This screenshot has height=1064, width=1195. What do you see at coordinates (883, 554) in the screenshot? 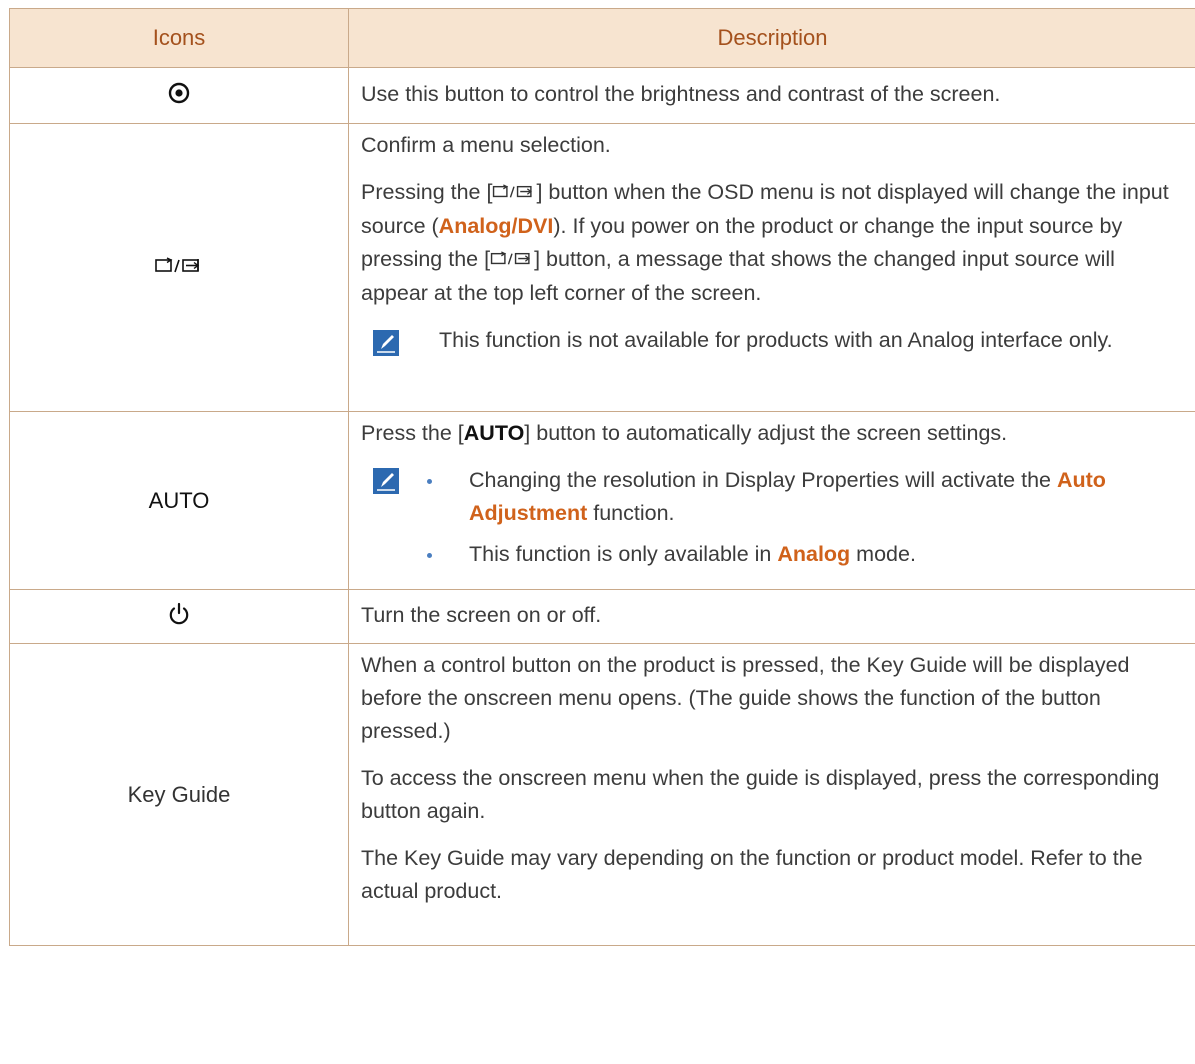
I see `text-fragment: mode.` at bounding box center [883, 554].